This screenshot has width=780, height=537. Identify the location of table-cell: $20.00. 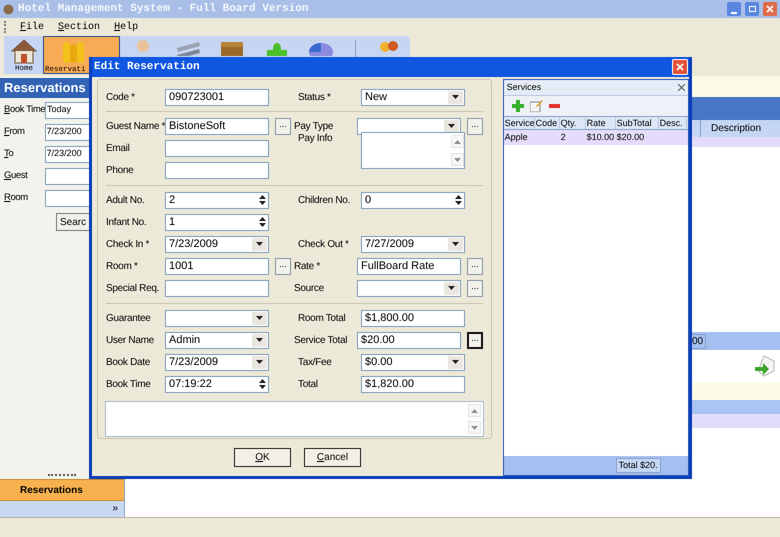
(630, 137).